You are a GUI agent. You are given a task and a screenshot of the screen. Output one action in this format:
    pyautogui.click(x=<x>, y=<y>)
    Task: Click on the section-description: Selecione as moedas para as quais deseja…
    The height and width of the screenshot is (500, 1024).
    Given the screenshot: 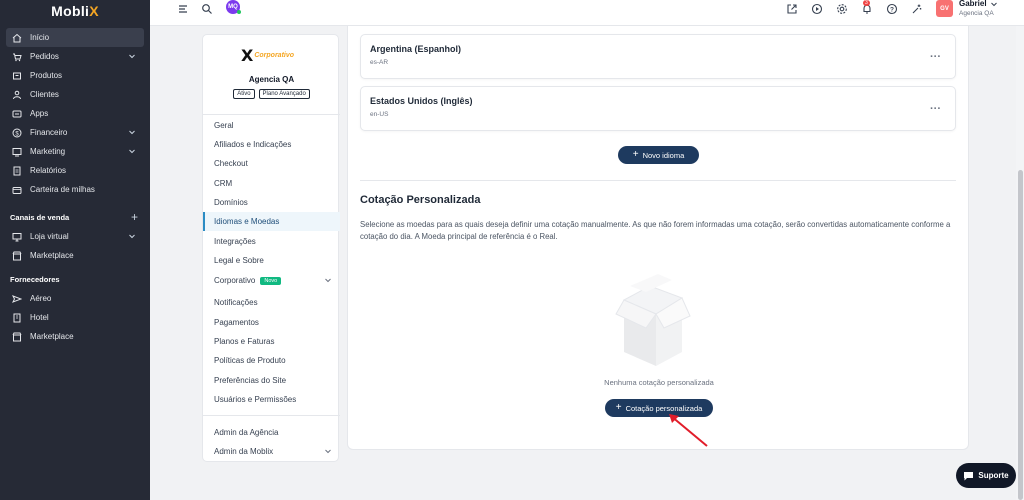 What is the action you would take?
    pyautogui.click(x=655, y=230)
    